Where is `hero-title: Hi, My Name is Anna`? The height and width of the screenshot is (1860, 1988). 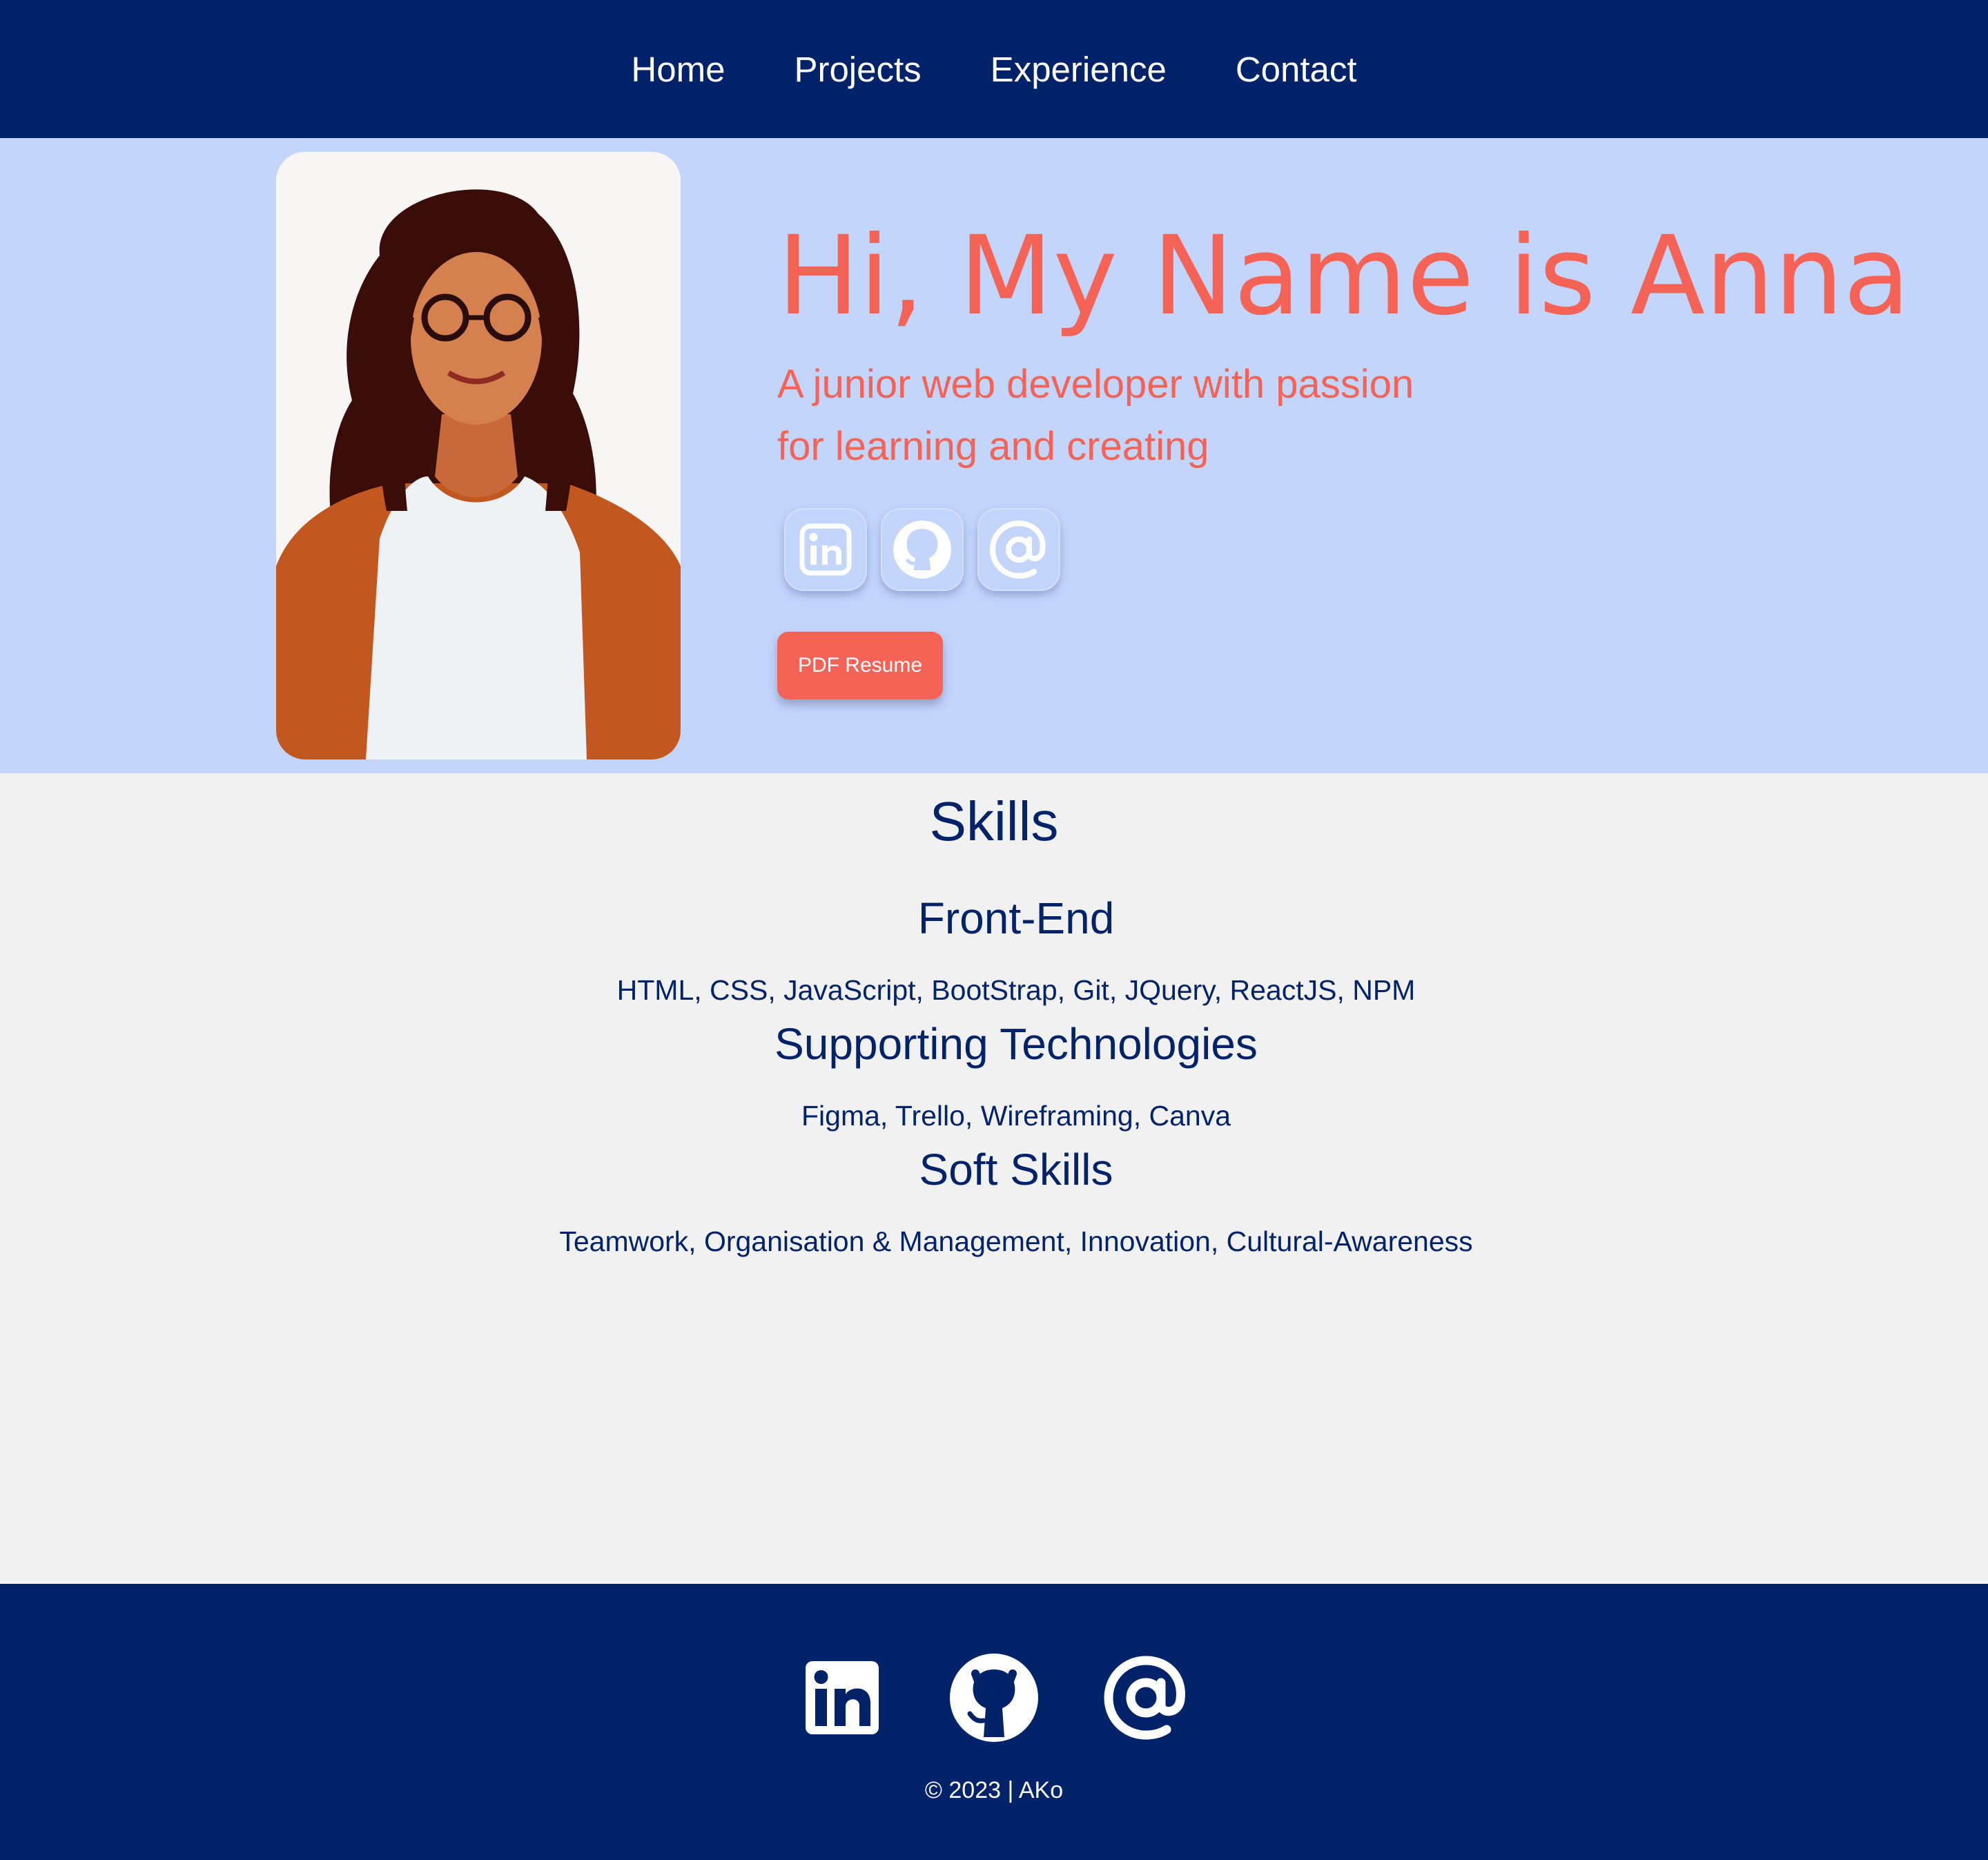 hero-title: Hi, My Name is Anna is located at coordinates (1344, 276).